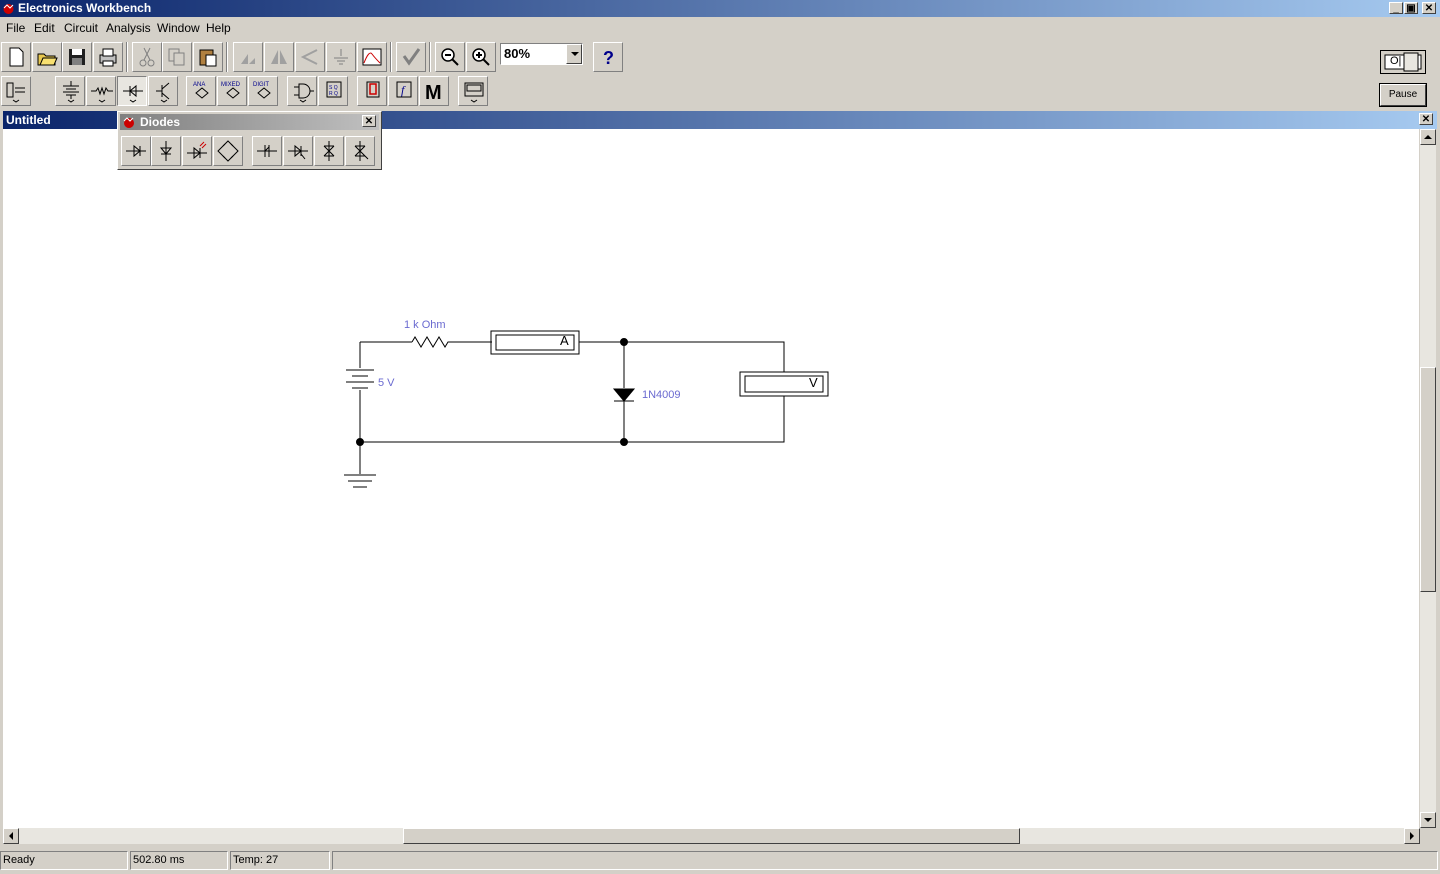 The image size is (1440, 874). I want to click on triac-icon, so click(361, 151).